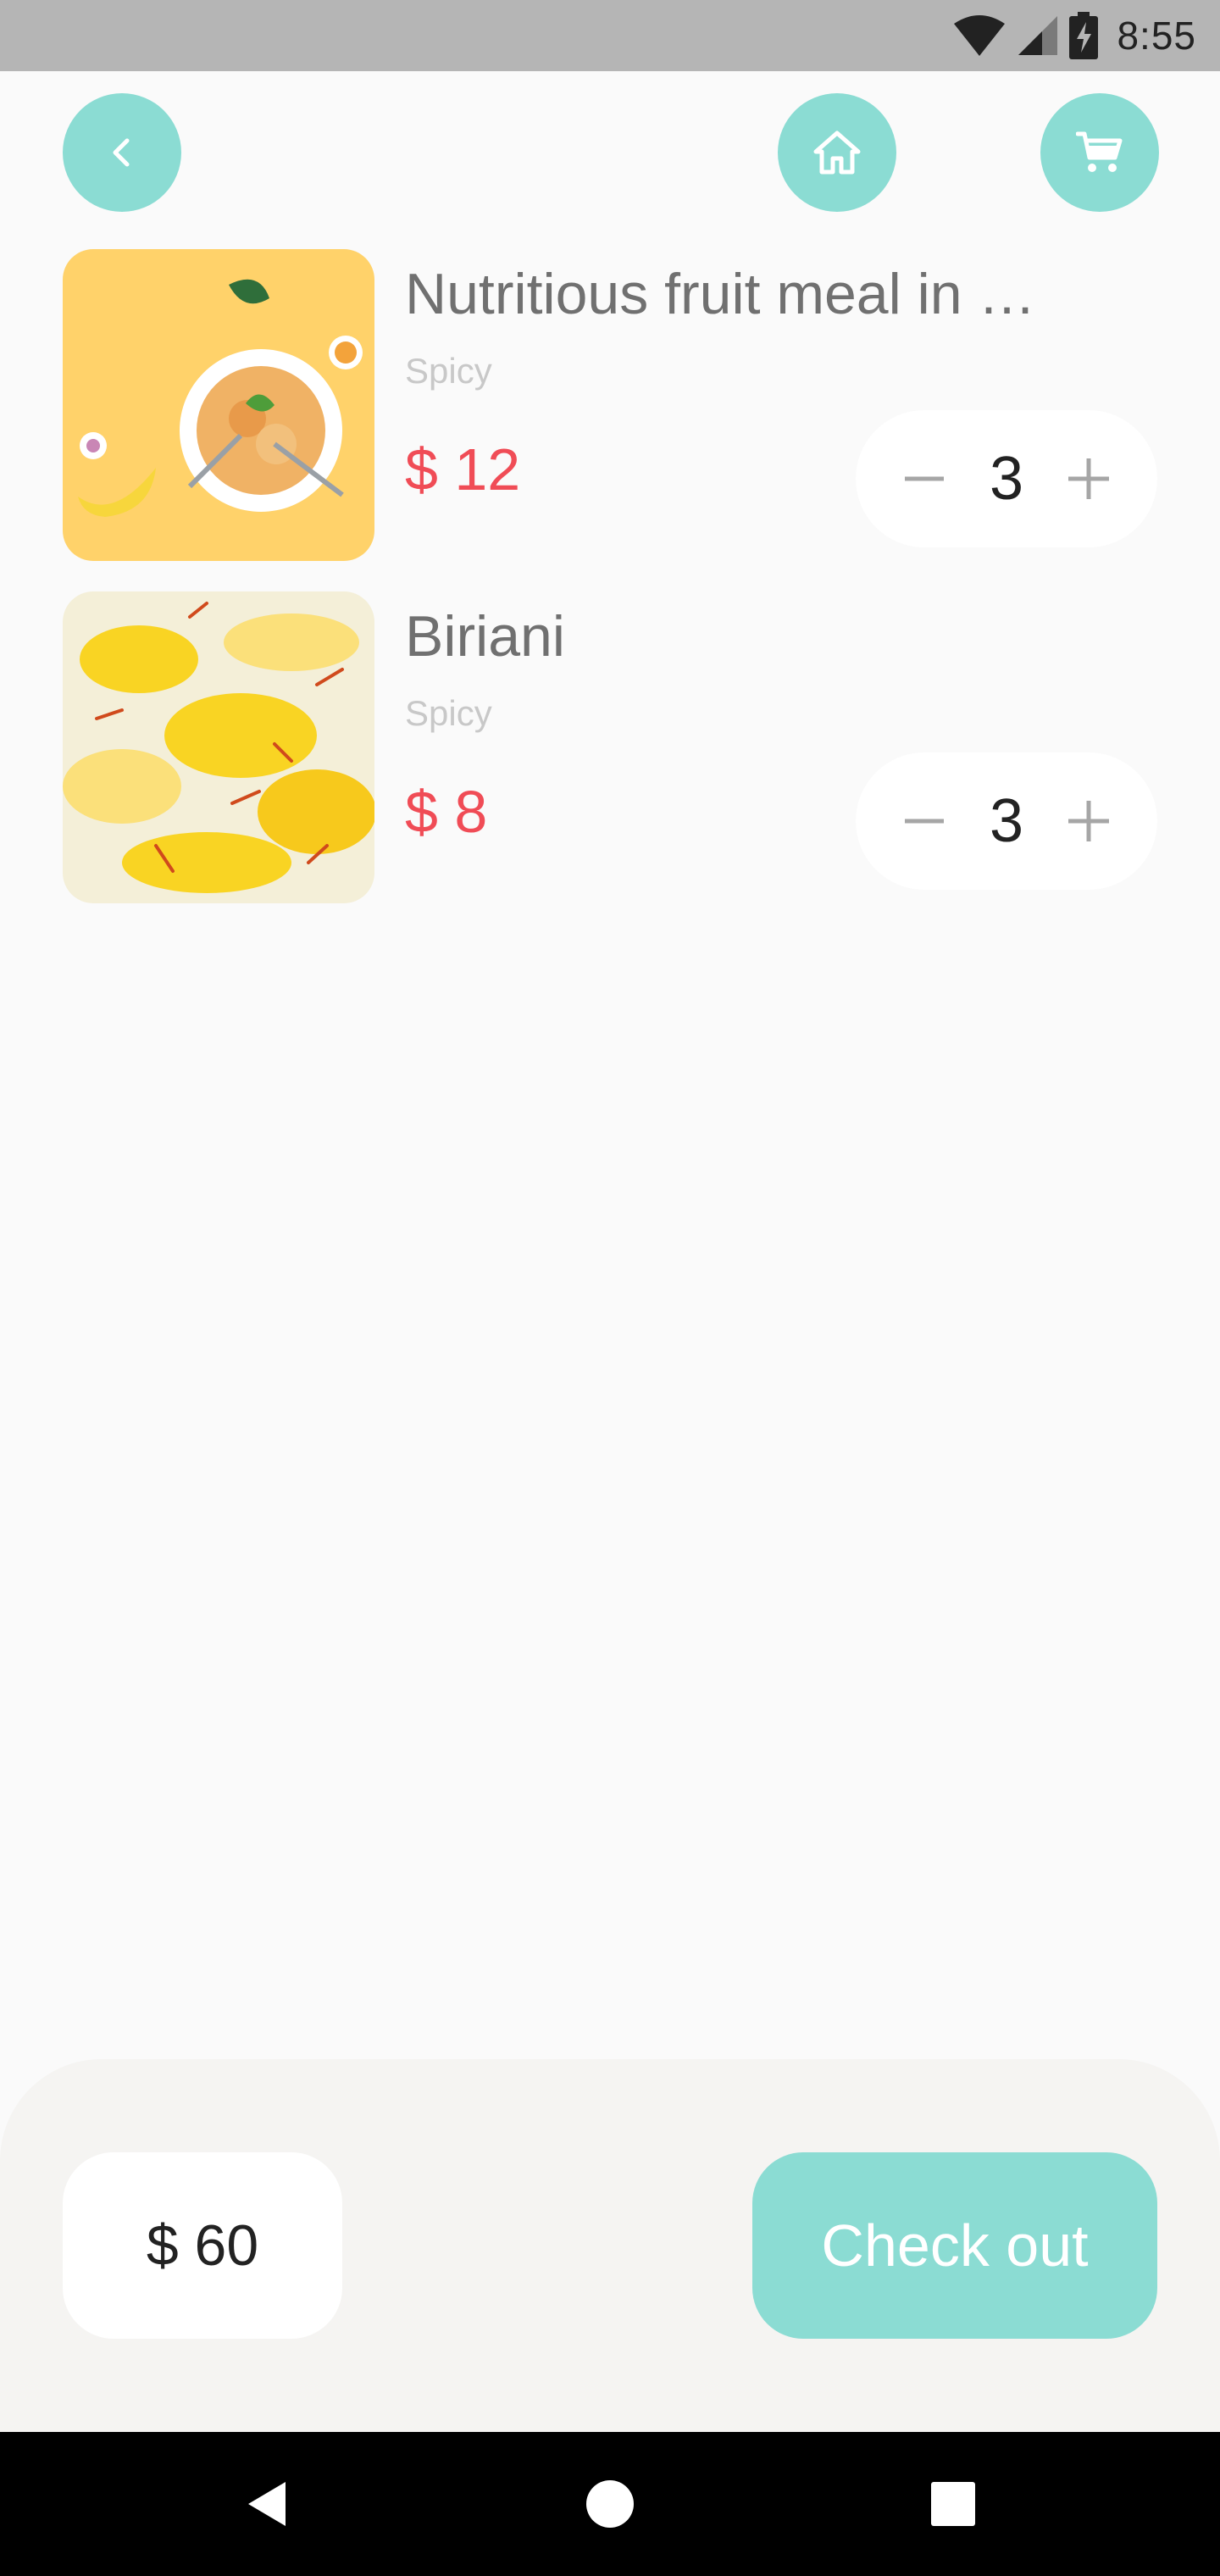 This screenshot has height=2576, width=1220. Describe the element at coordinates (1156, 36) in the screenshot. I see `status-time: 8:55` at that location.